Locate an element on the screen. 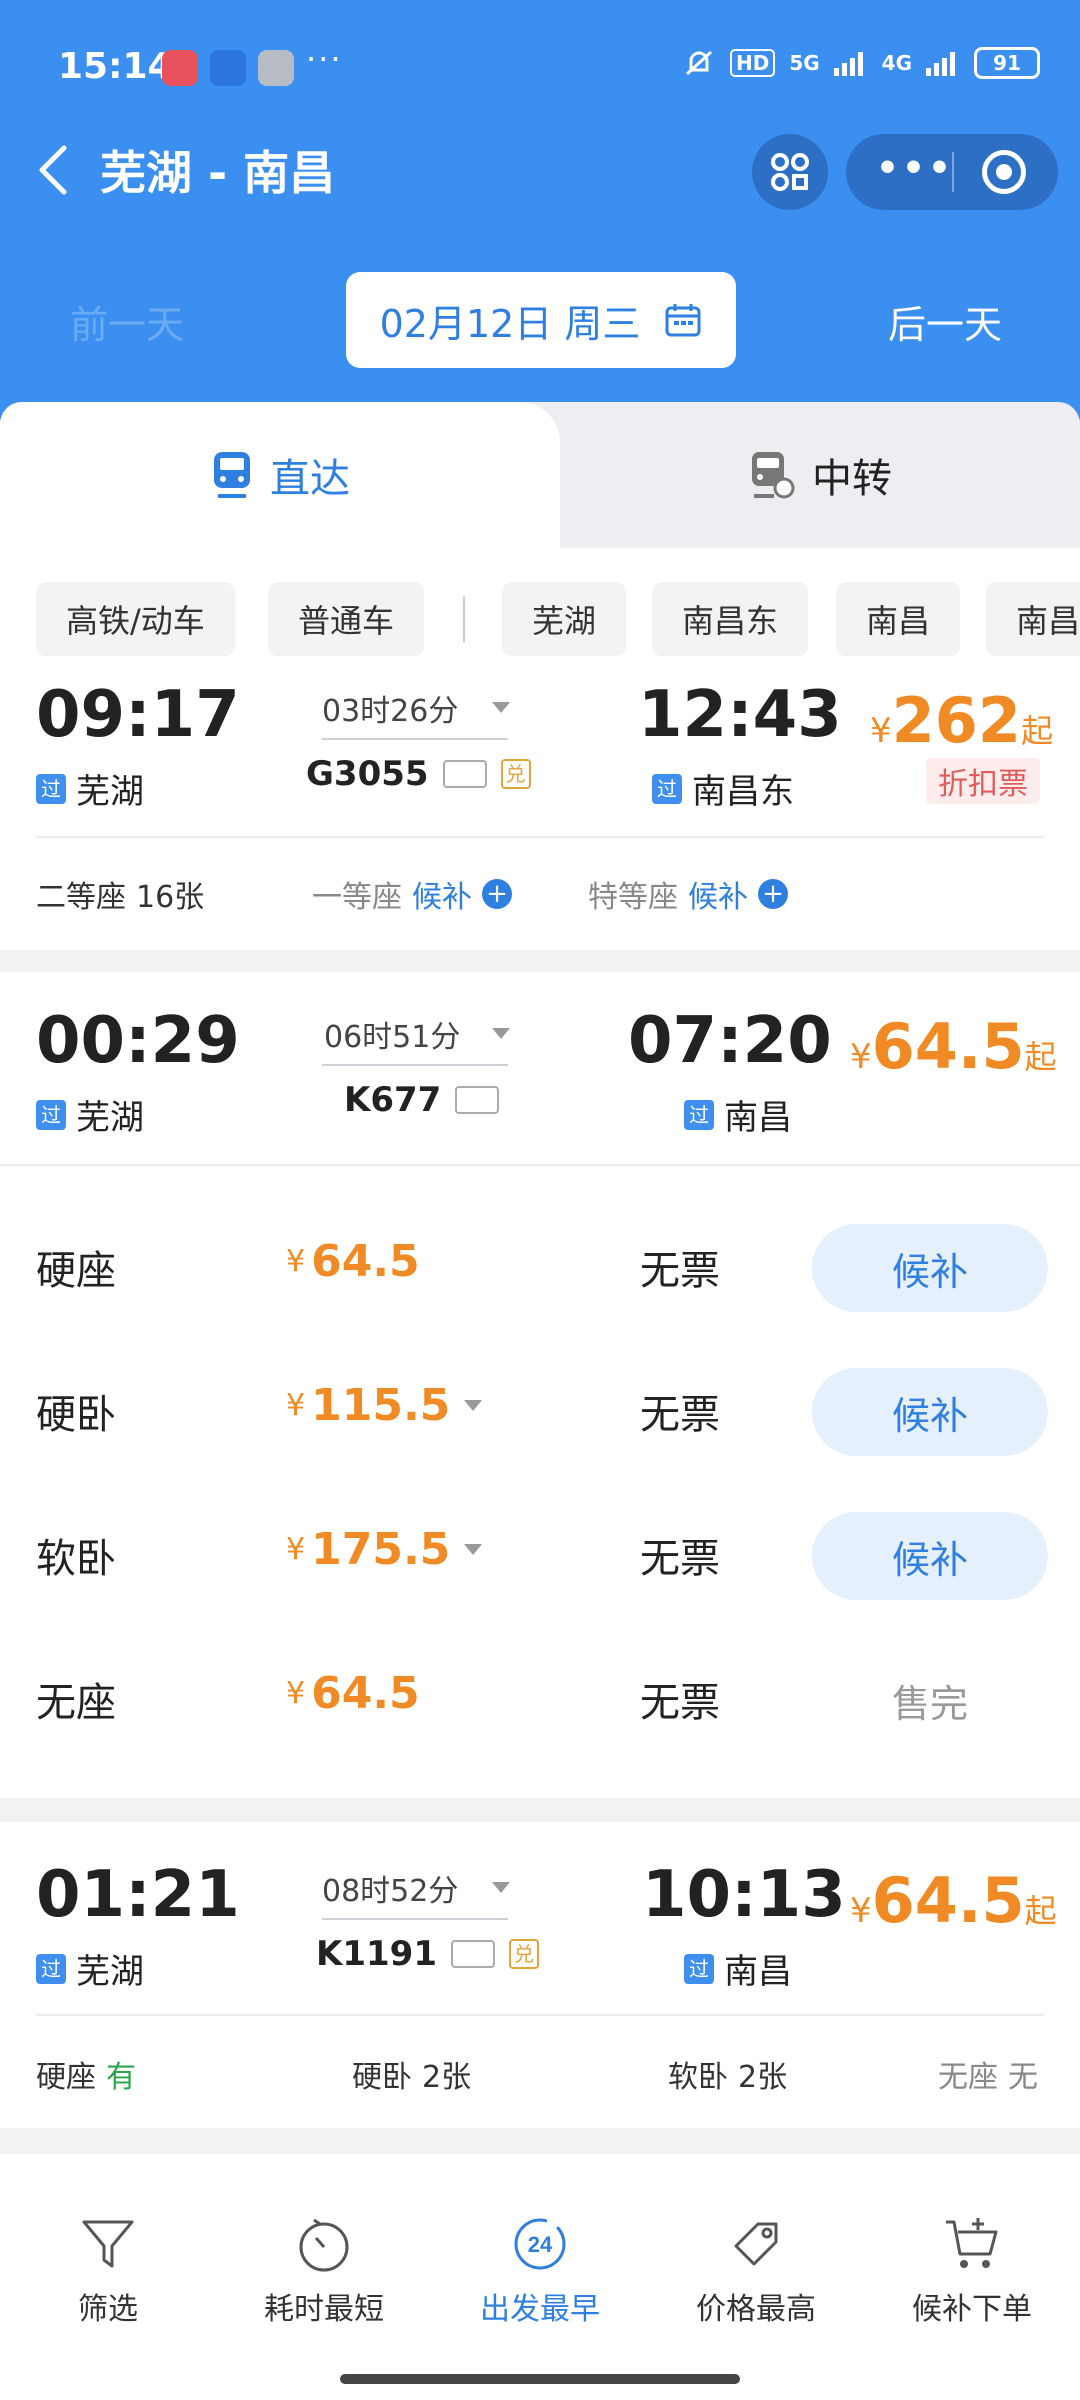 The image size is (1080, 2400). sort-earliest-button: 24 出发最早 is located at coordinates (540, 2271).